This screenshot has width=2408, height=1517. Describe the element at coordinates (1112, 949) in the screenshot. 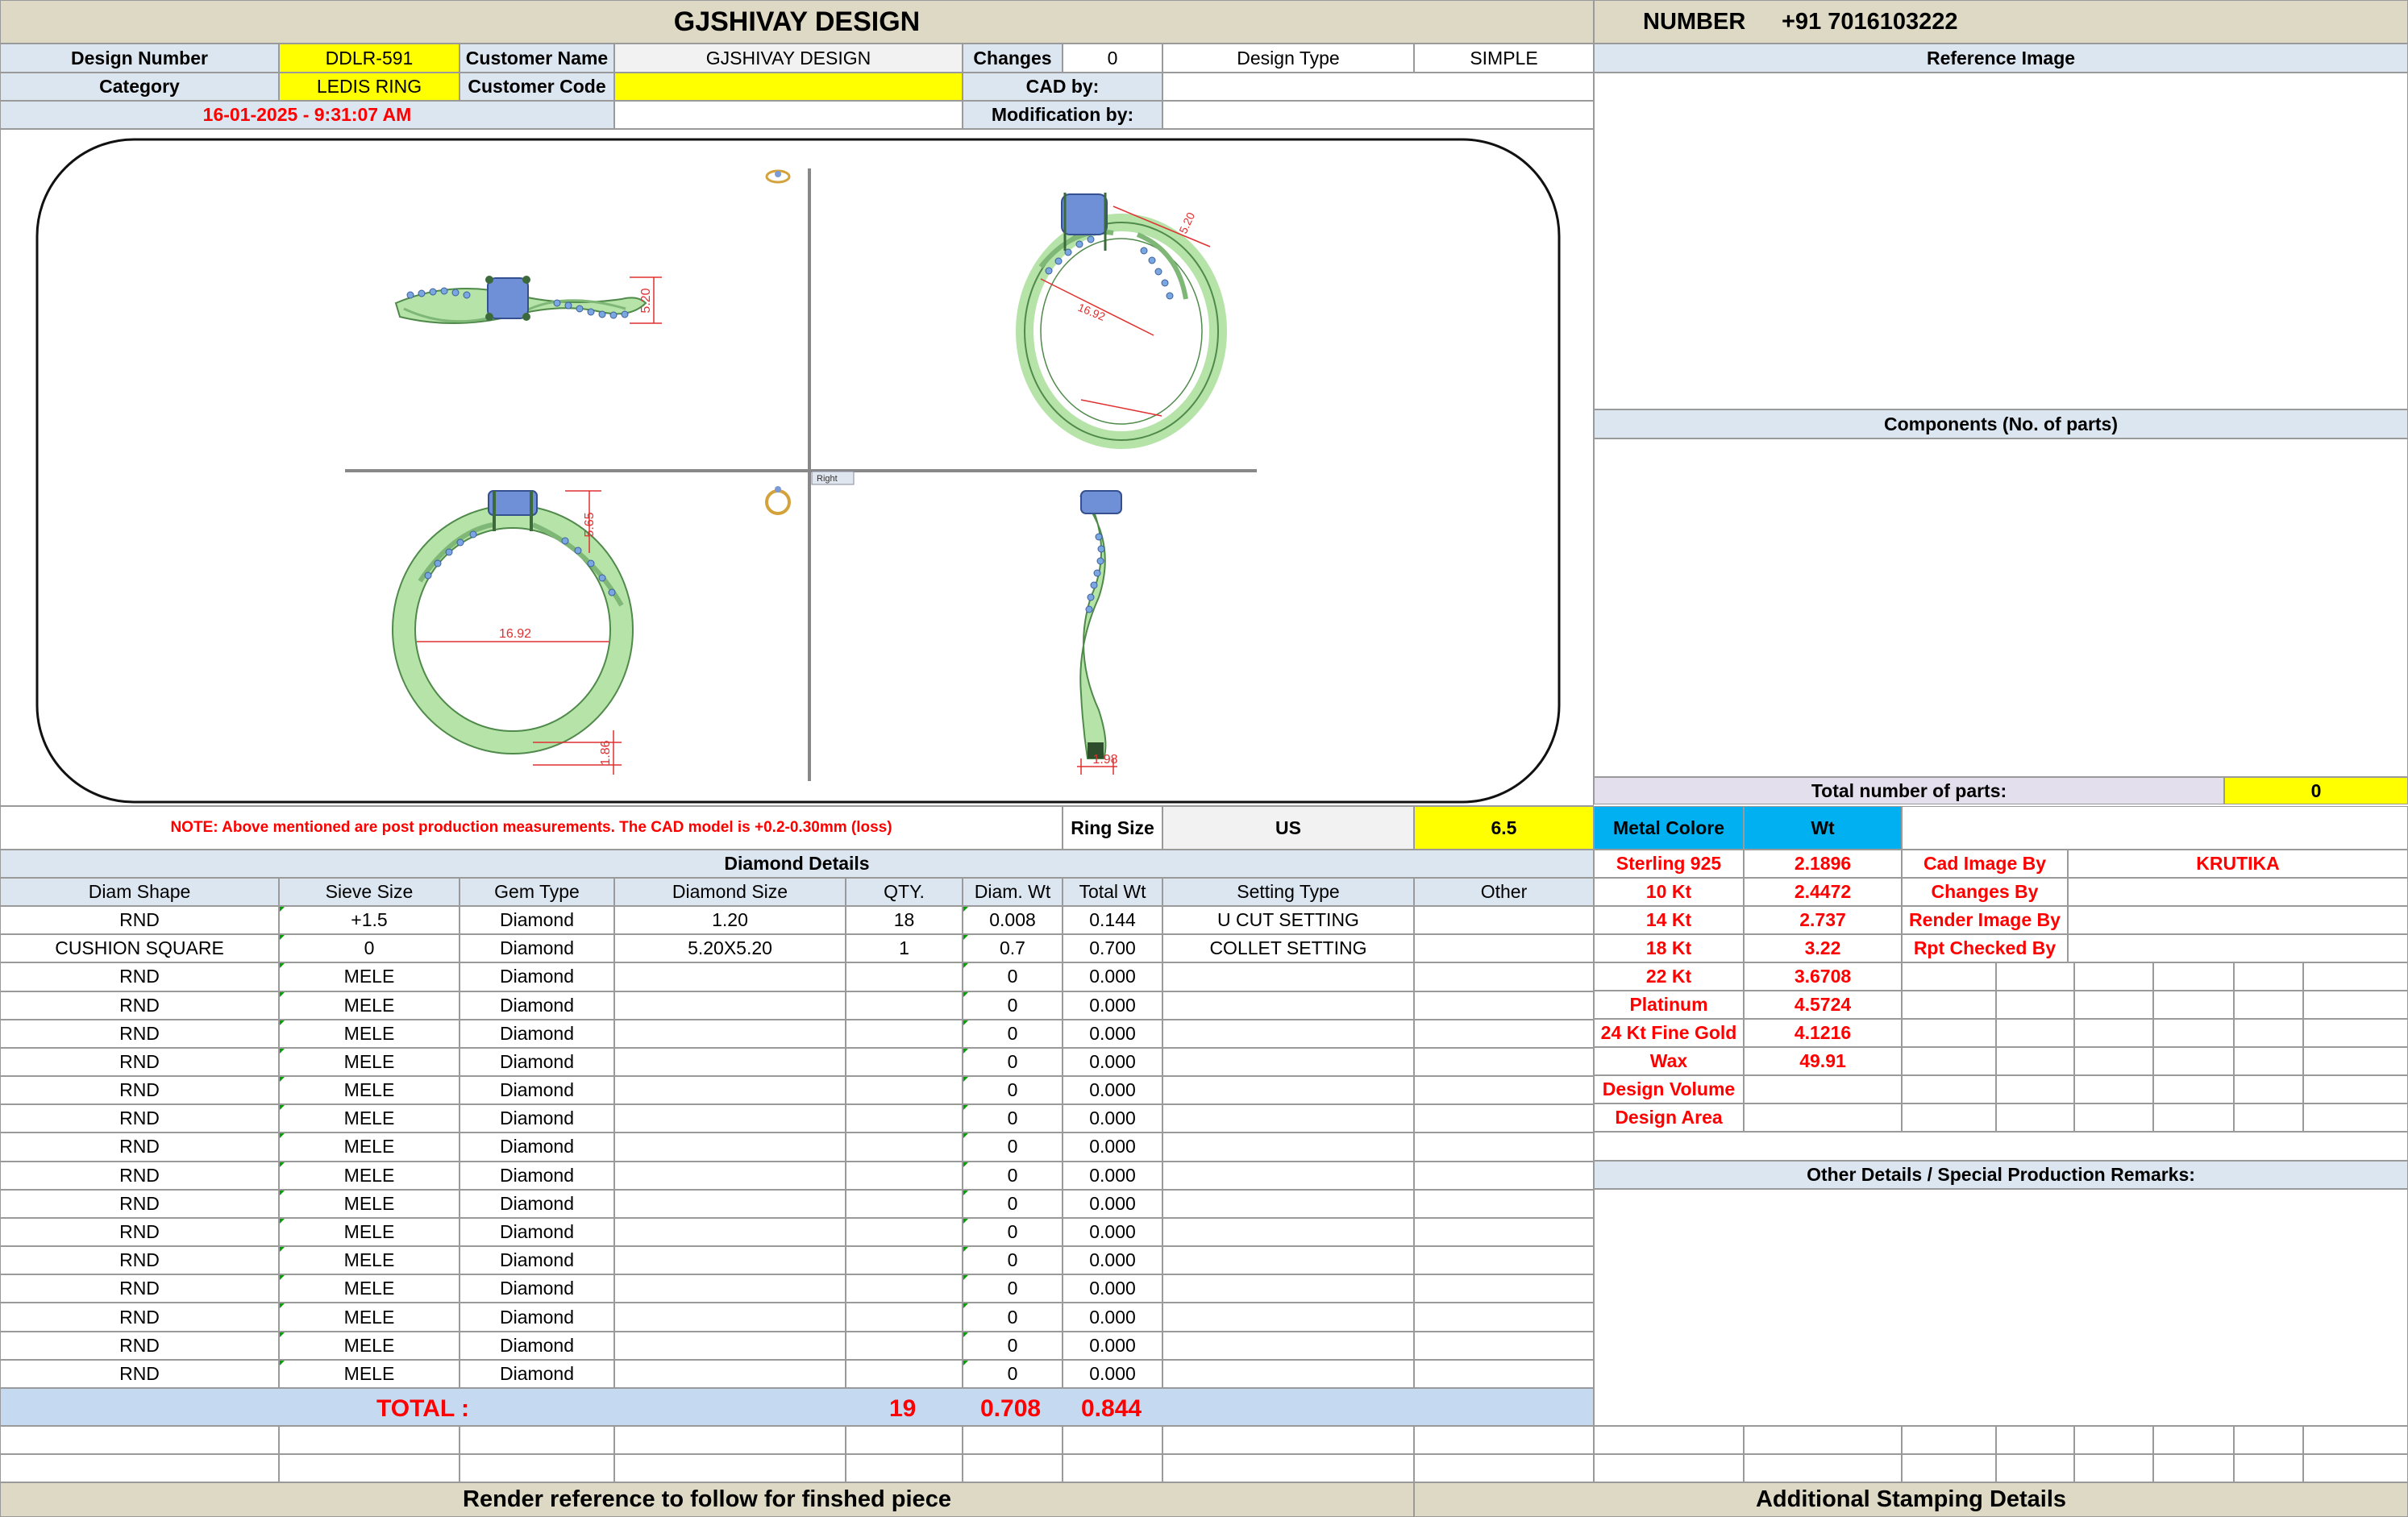

I see `table-cell: 0.700` at that location.